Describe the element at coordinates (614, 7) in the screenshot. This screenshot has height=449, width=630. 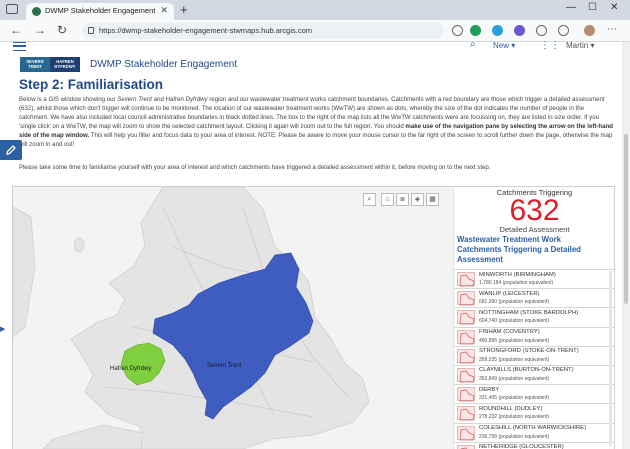
I see `close-window-icon: ✕` at that location.